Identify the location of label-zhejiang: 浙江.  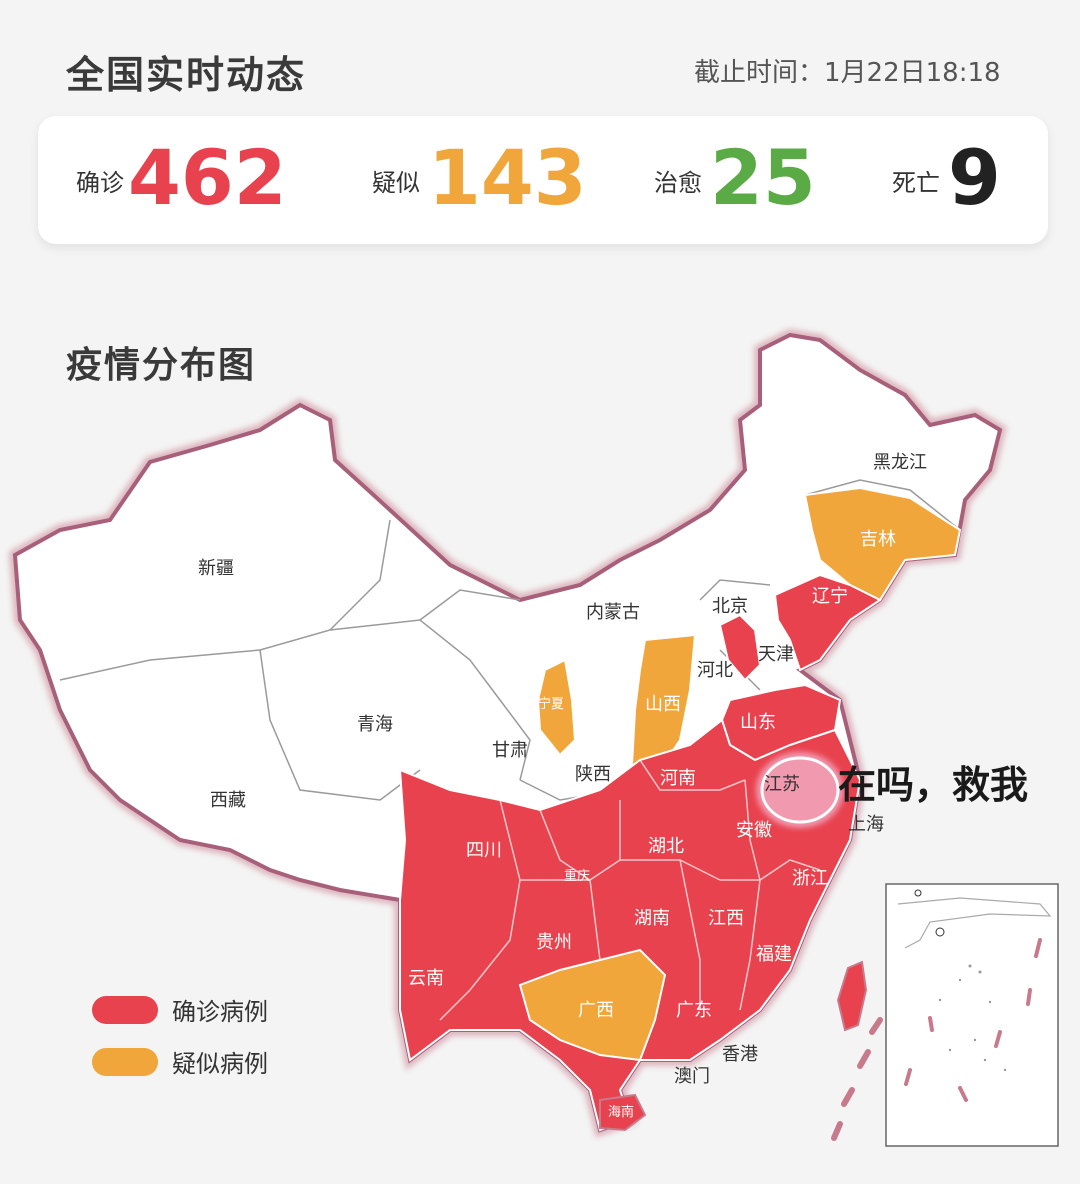
(810, 878).